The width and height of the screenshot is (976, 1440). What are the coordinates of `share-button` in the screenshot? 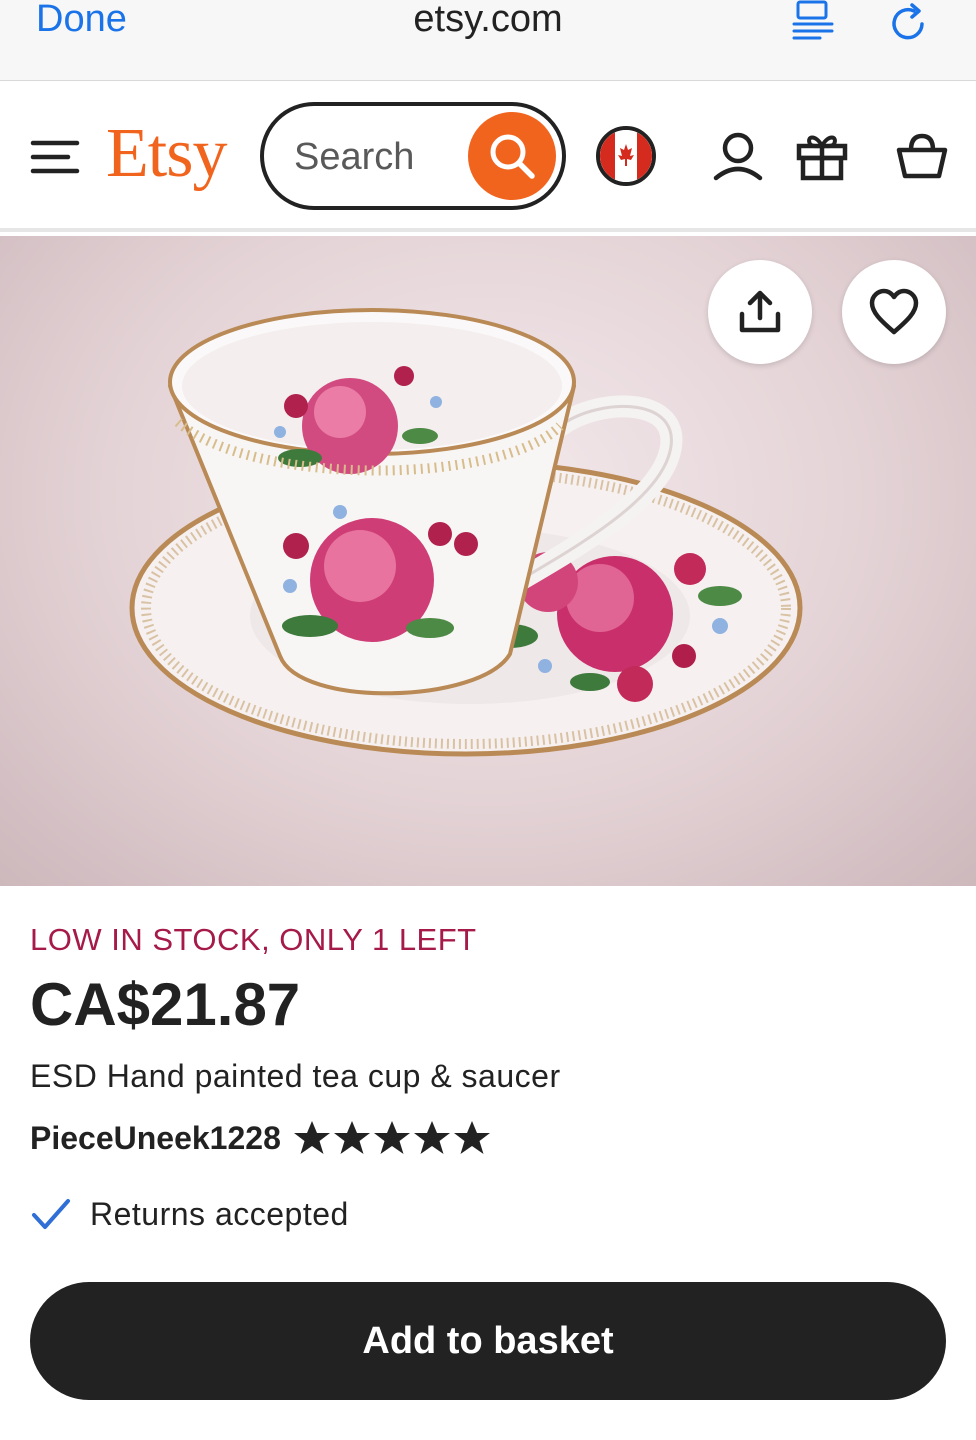 It's located at (760, 312).